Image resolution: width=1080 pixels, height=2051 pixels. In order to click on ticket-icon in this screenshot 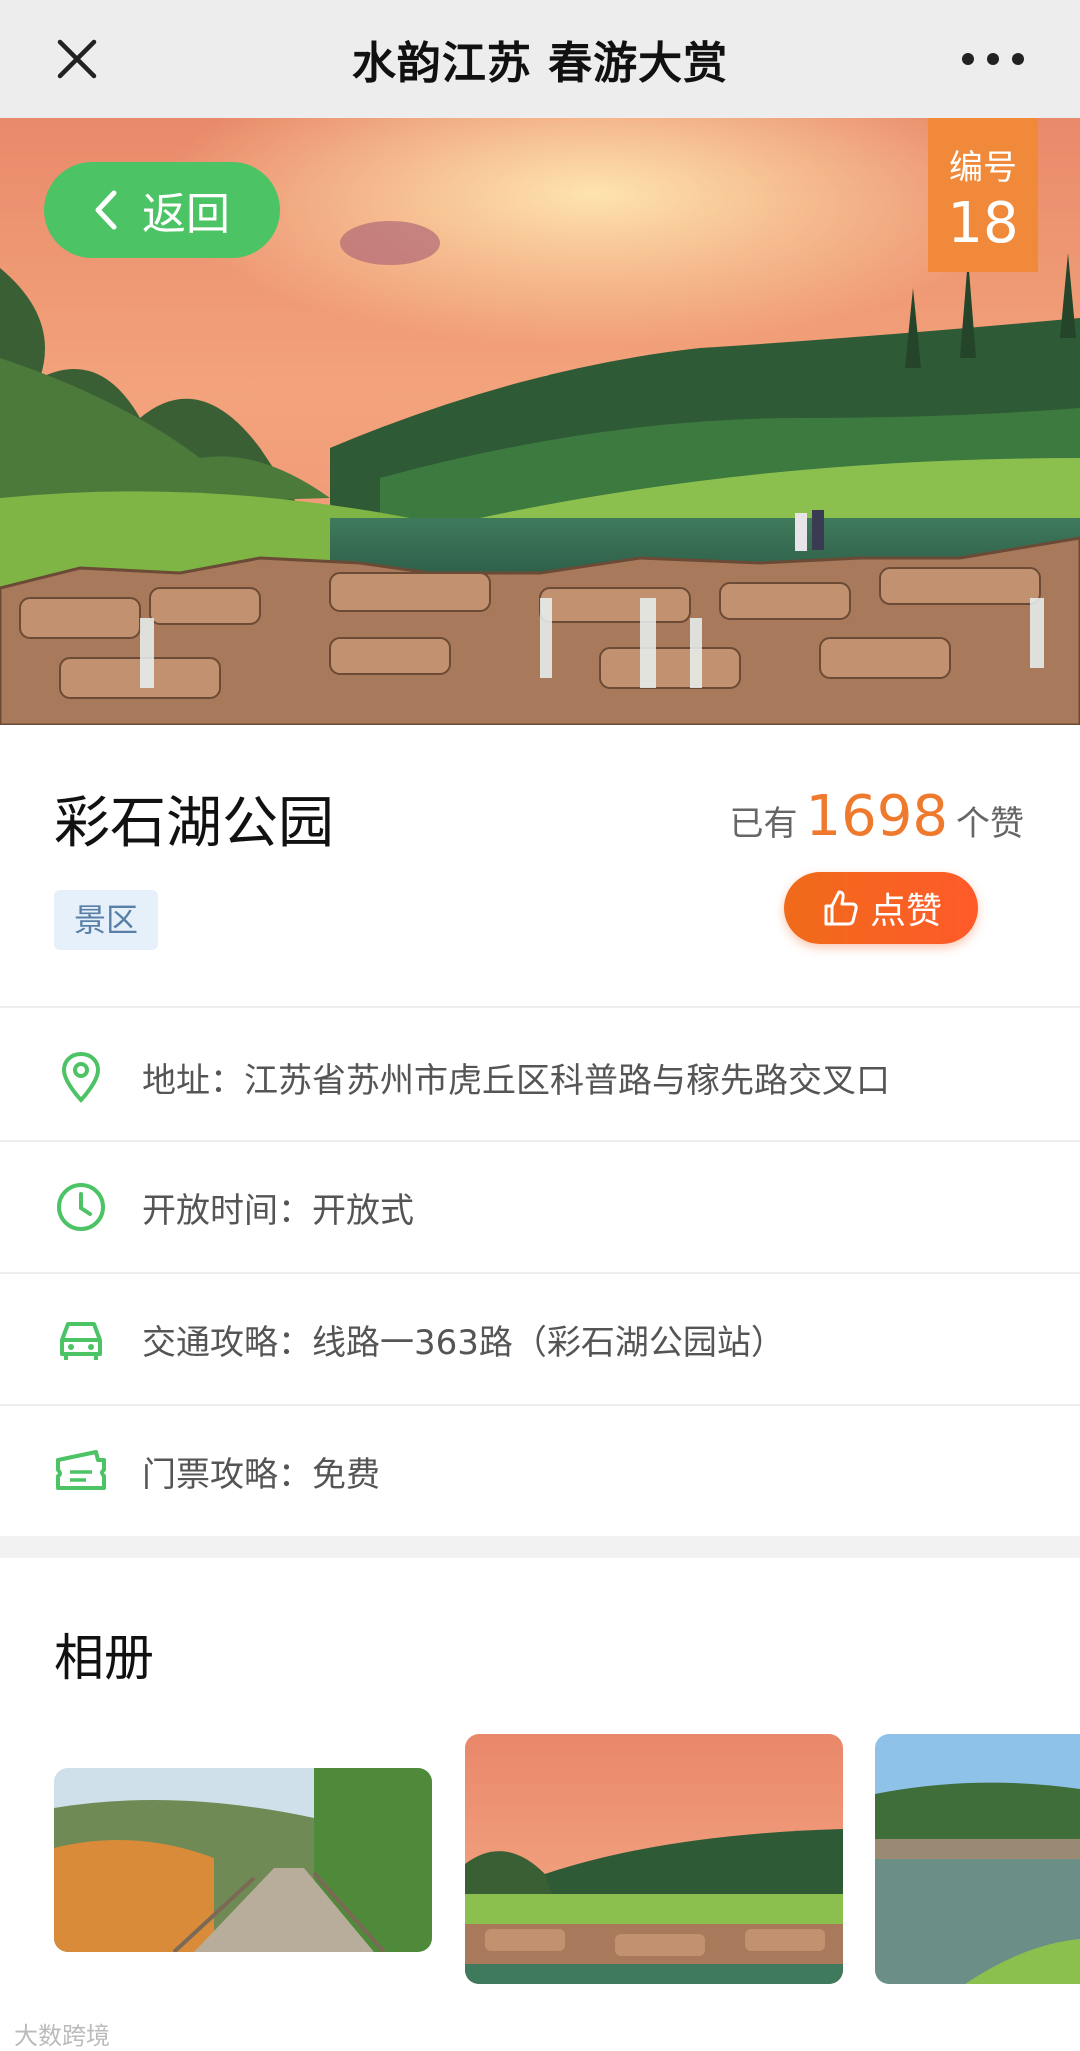, I will do `click(81, 1470)`.